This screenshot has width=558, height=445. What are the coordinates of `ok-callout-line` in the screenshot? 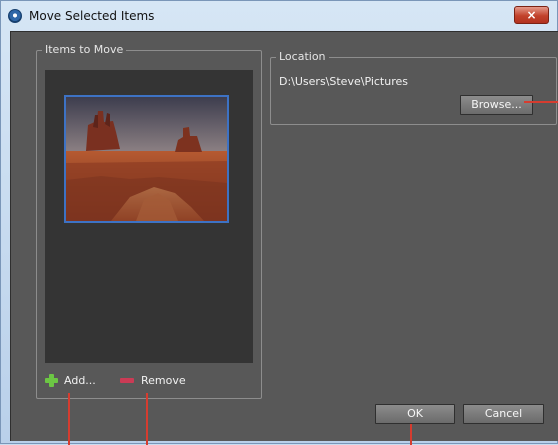 It's located at (411, 434).